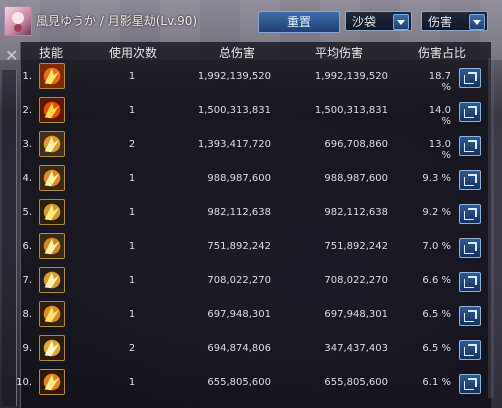 The image size is (502, 408). I want to click on table-row: 10. 1 655,805,600 655,805,600 6.1 %, so click(253, 383).